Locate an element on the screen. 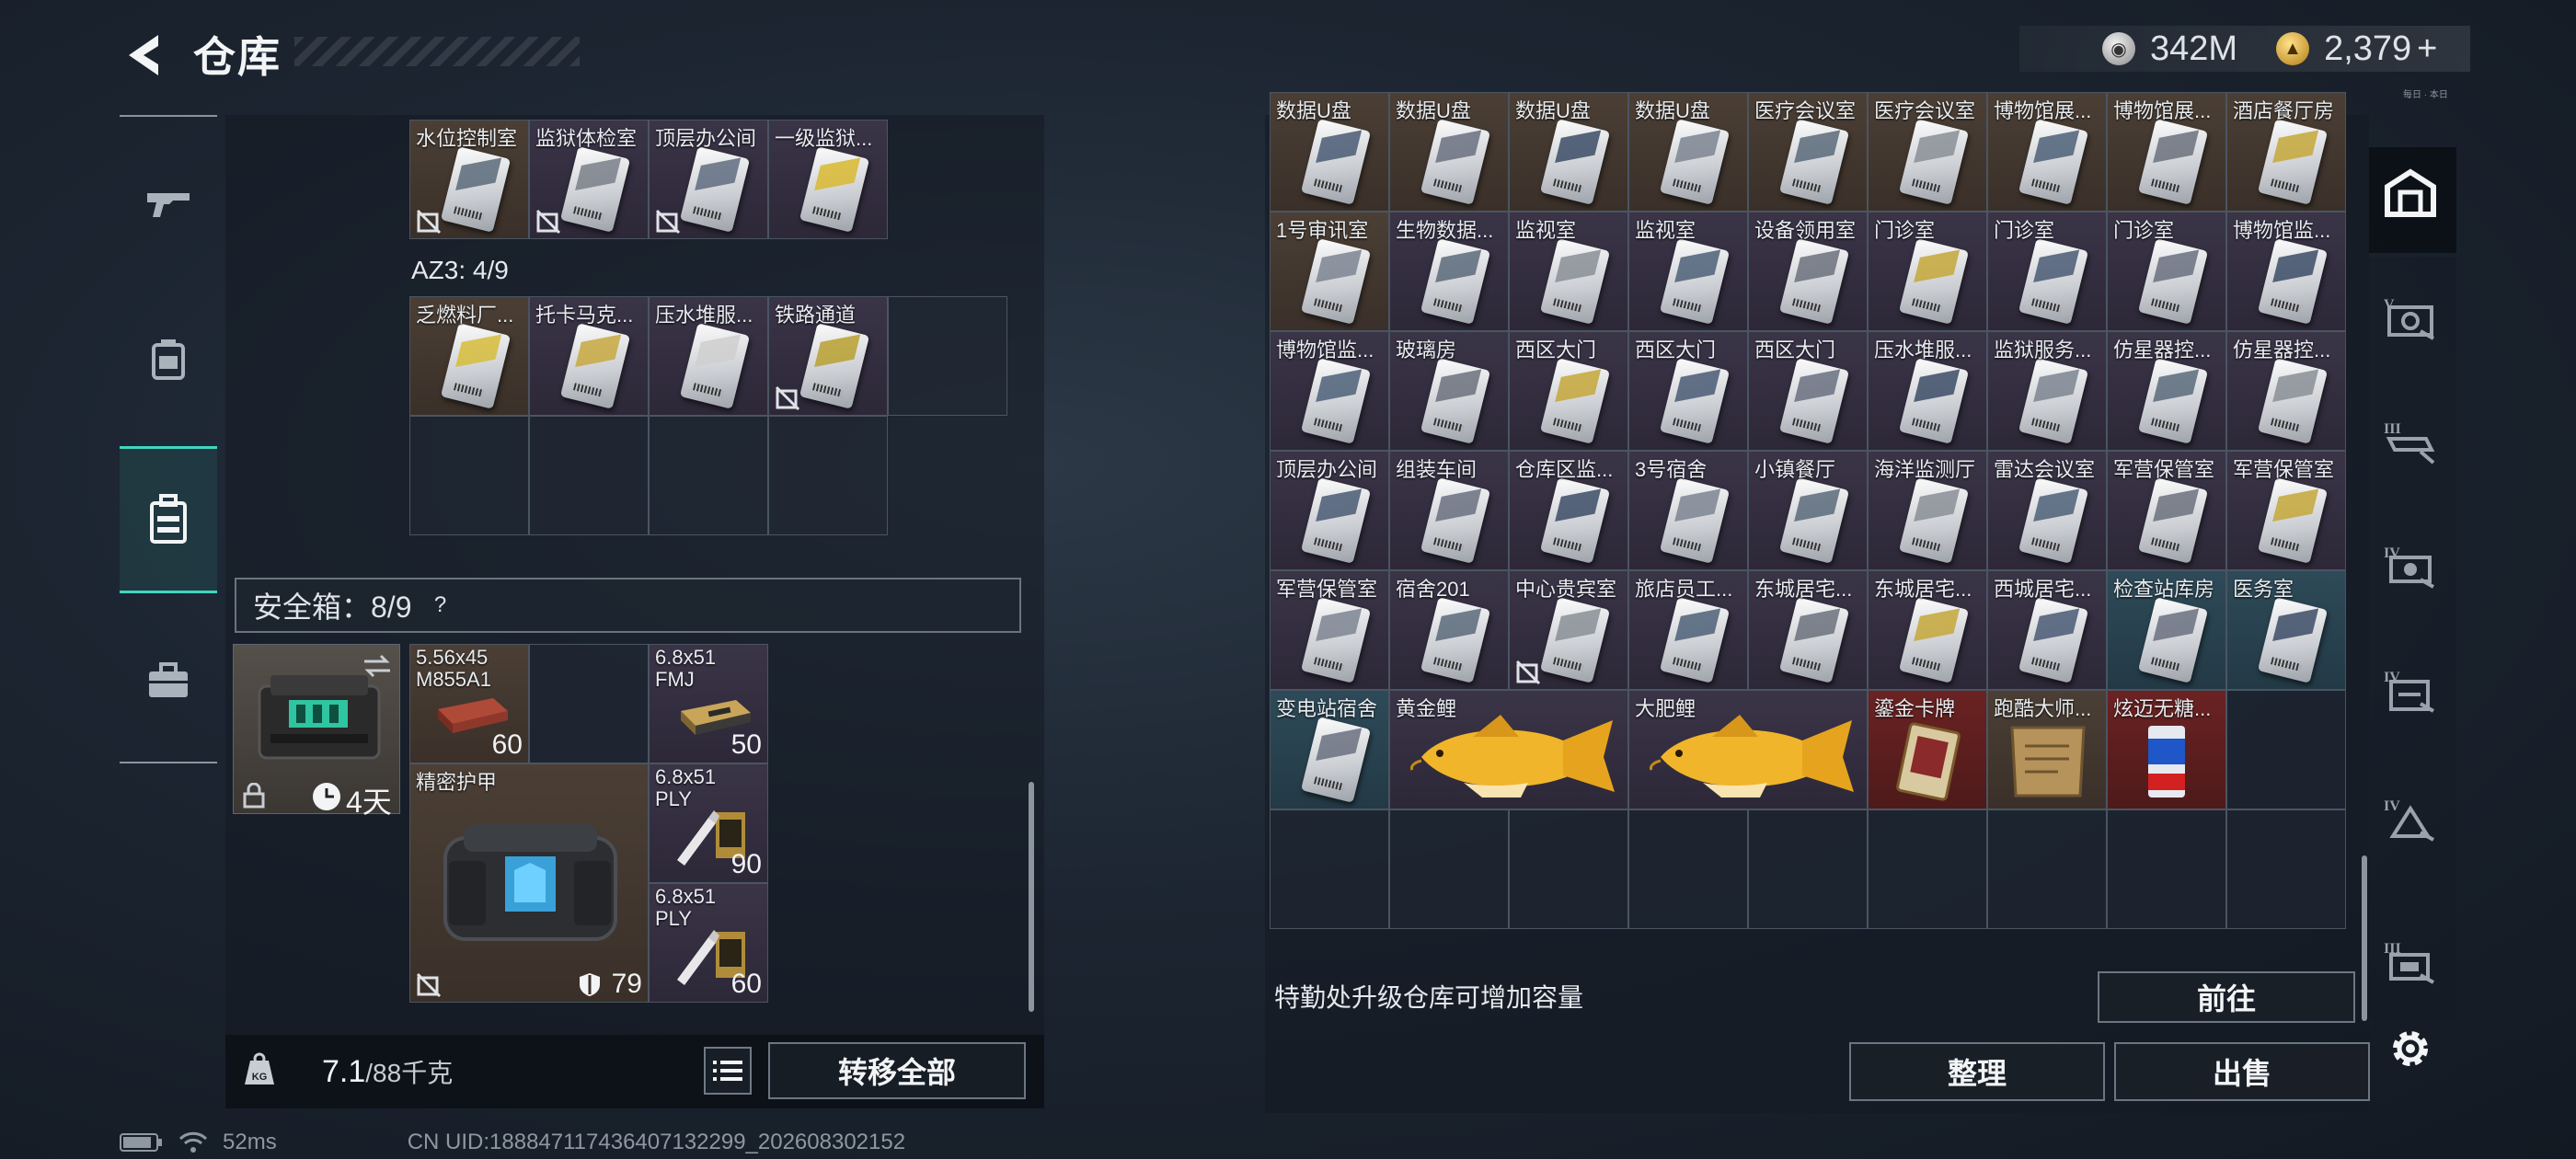 This screenshot has width=2576, height=1159. warehouse-item-cell: 1号审讯室 is located at coordinates (1329, 271).